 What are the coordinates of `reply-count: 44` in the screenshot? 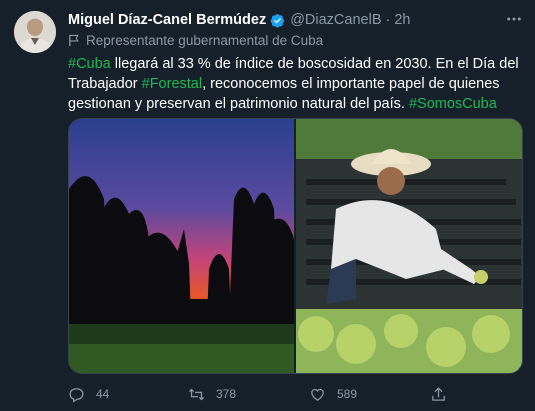 It's located at (103, 394).